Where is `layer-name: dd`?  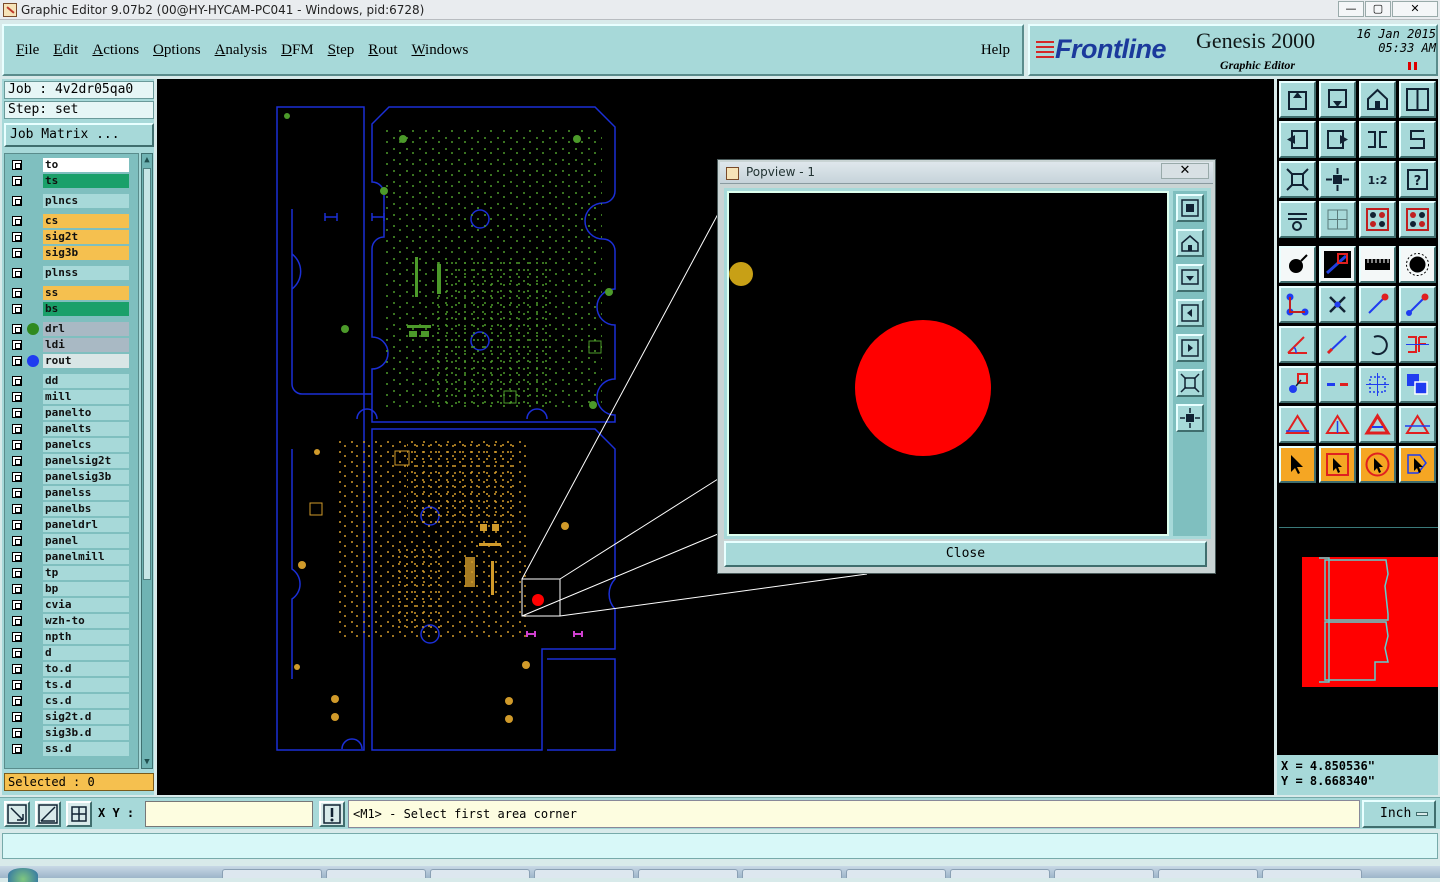 layer-name: dd is located at coordinates (86, 381).